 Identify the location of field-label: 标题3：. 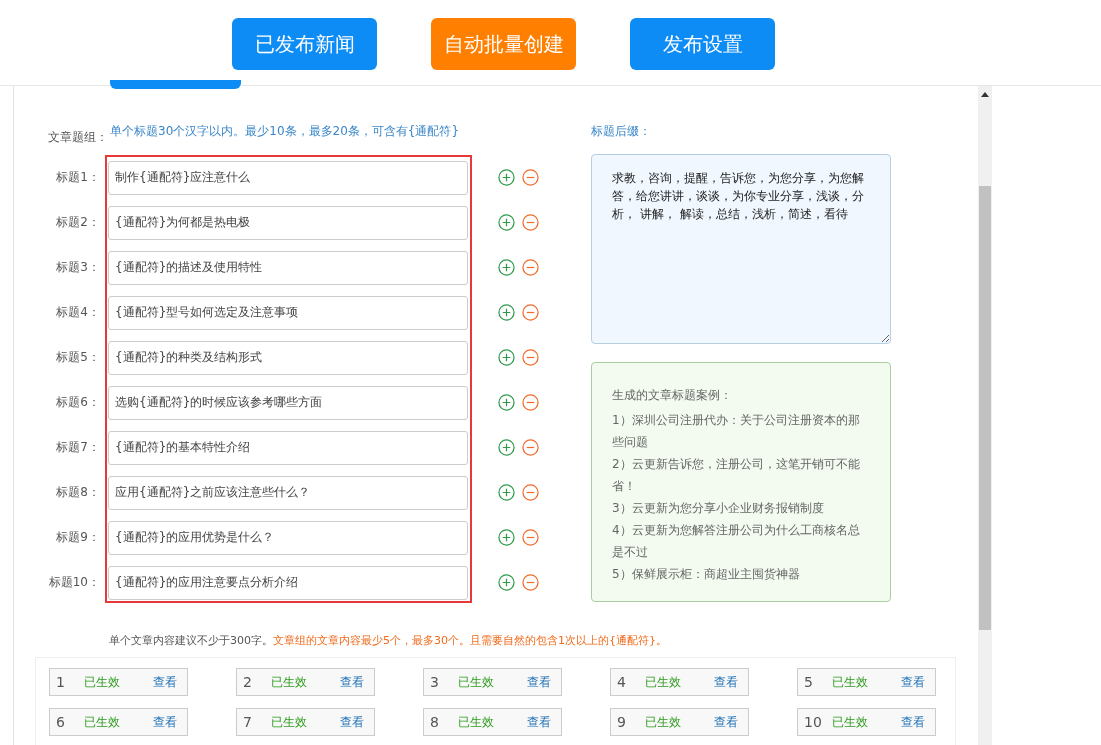
(78, 267).